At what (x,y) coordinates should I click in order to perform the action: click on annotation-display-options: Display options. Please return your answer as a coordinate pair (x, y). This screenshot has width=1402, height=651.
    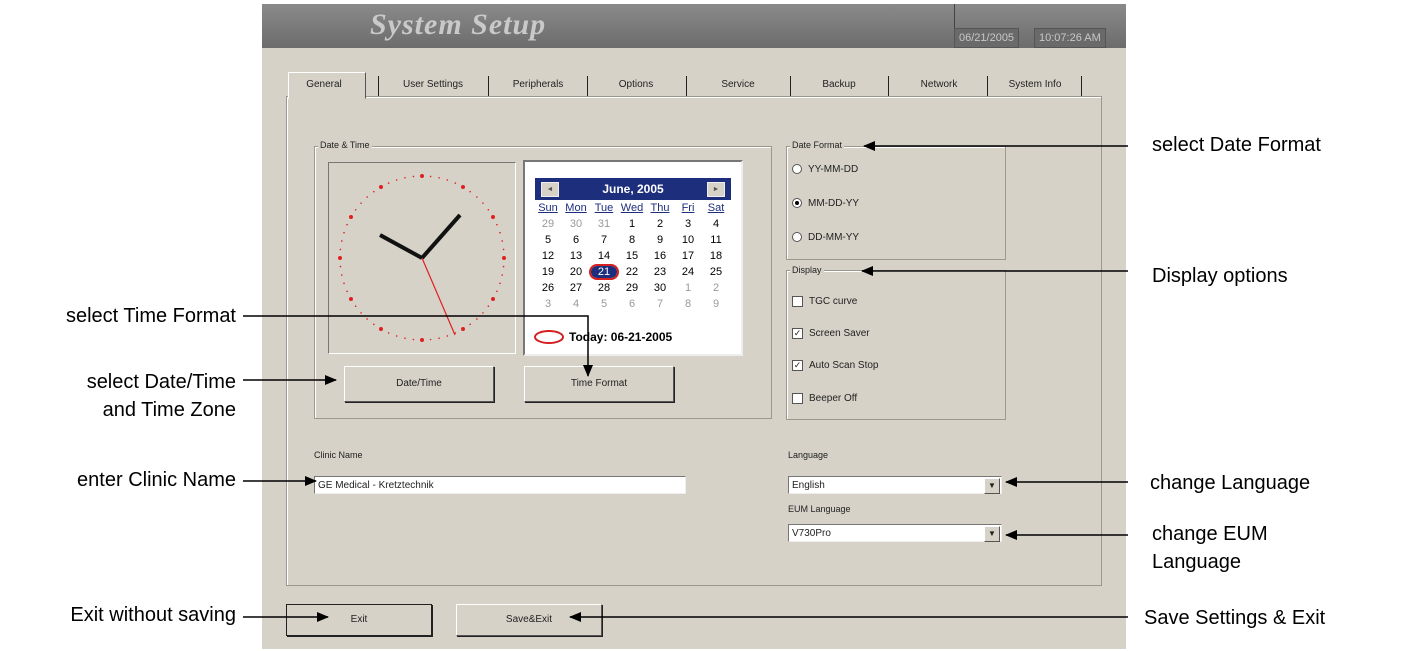
    Looking at the image, I should click on (1220, 276).